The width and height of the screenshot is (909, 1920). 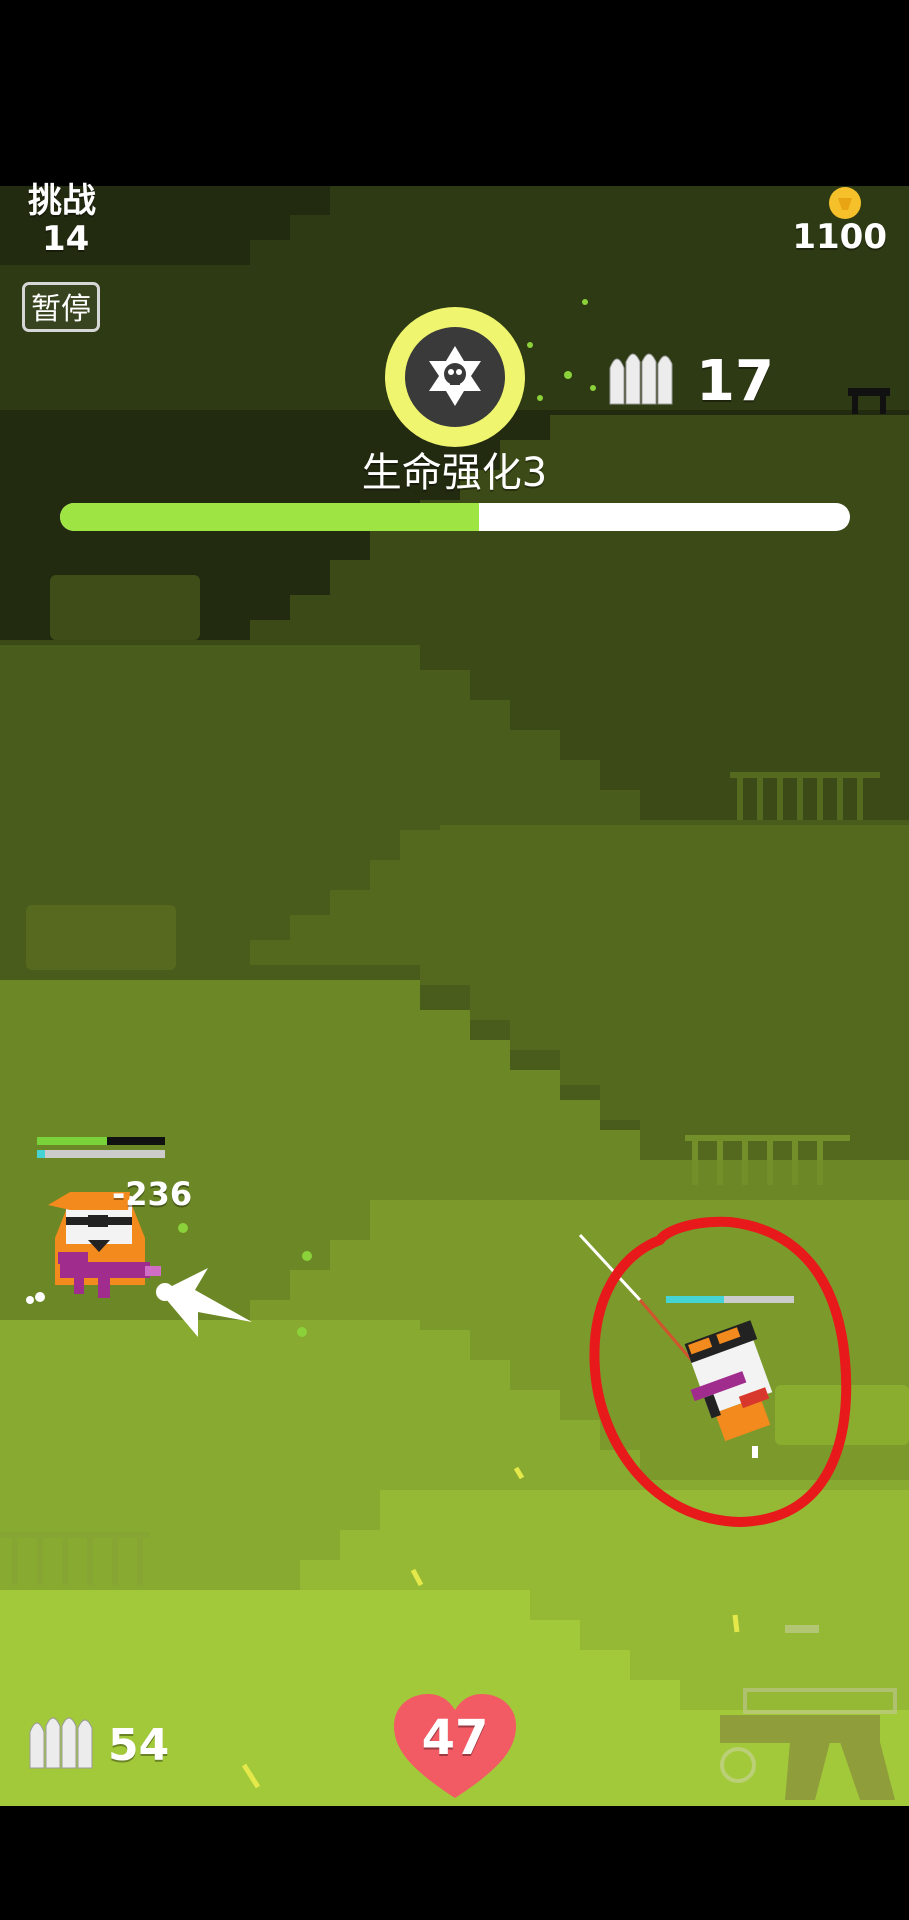 I want to click on player-shield-bar, so click(x=101, y=1154).